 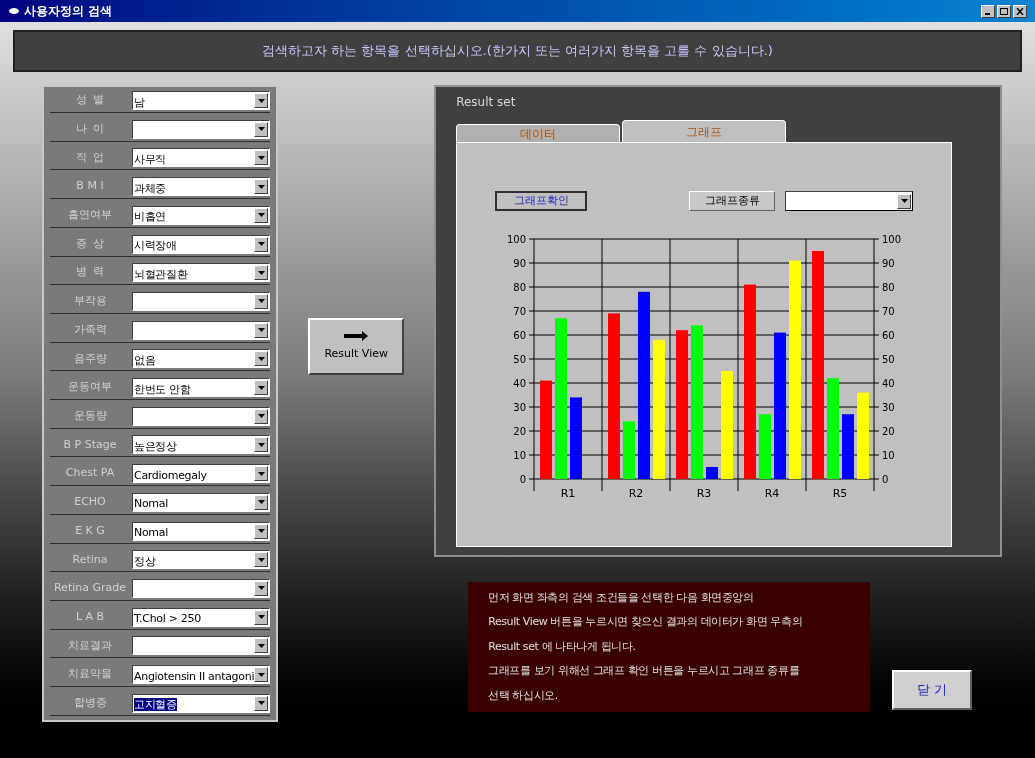 I want to click on criteria-label: E K G, so click(x=90, y=530).